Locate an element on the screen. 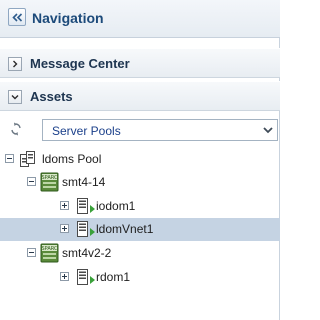 The image size is (320, 320). collapse-panel-button is located at coordinates (17, 17).